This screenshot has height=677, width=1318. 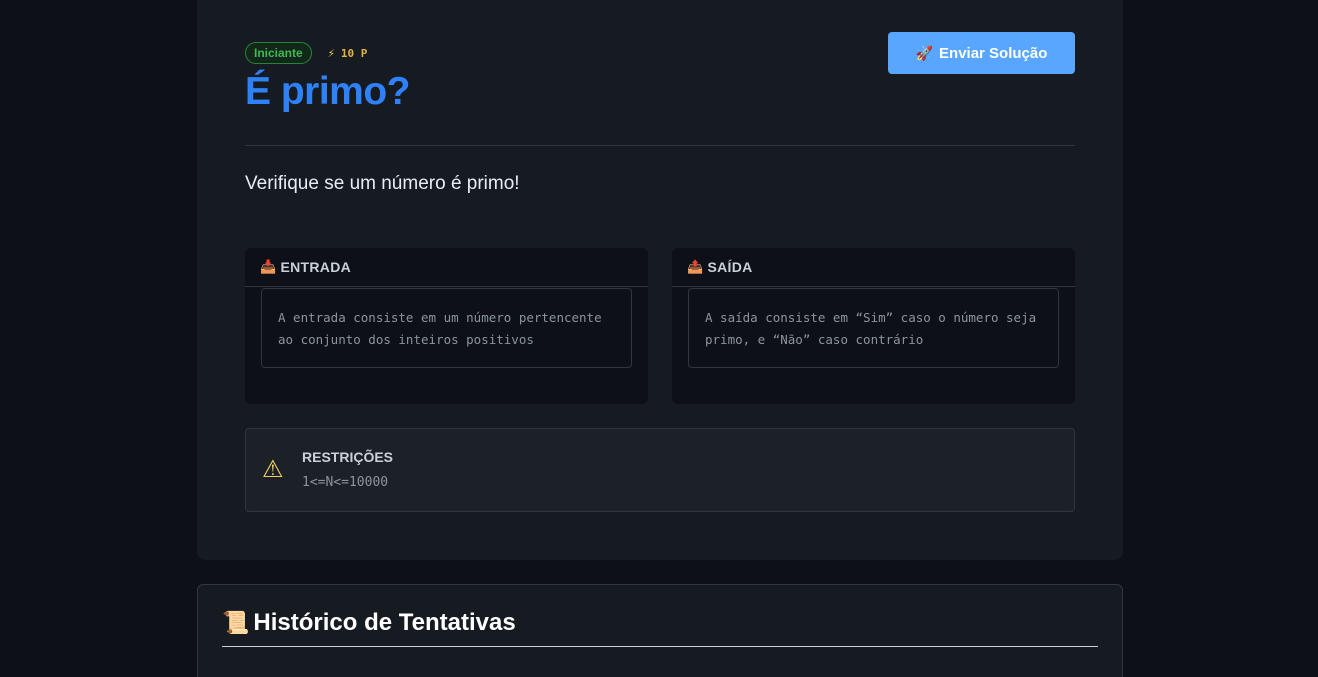 I want to click on history-title: 📜 Histórico de Tentativas, so click(x=369, y=623).